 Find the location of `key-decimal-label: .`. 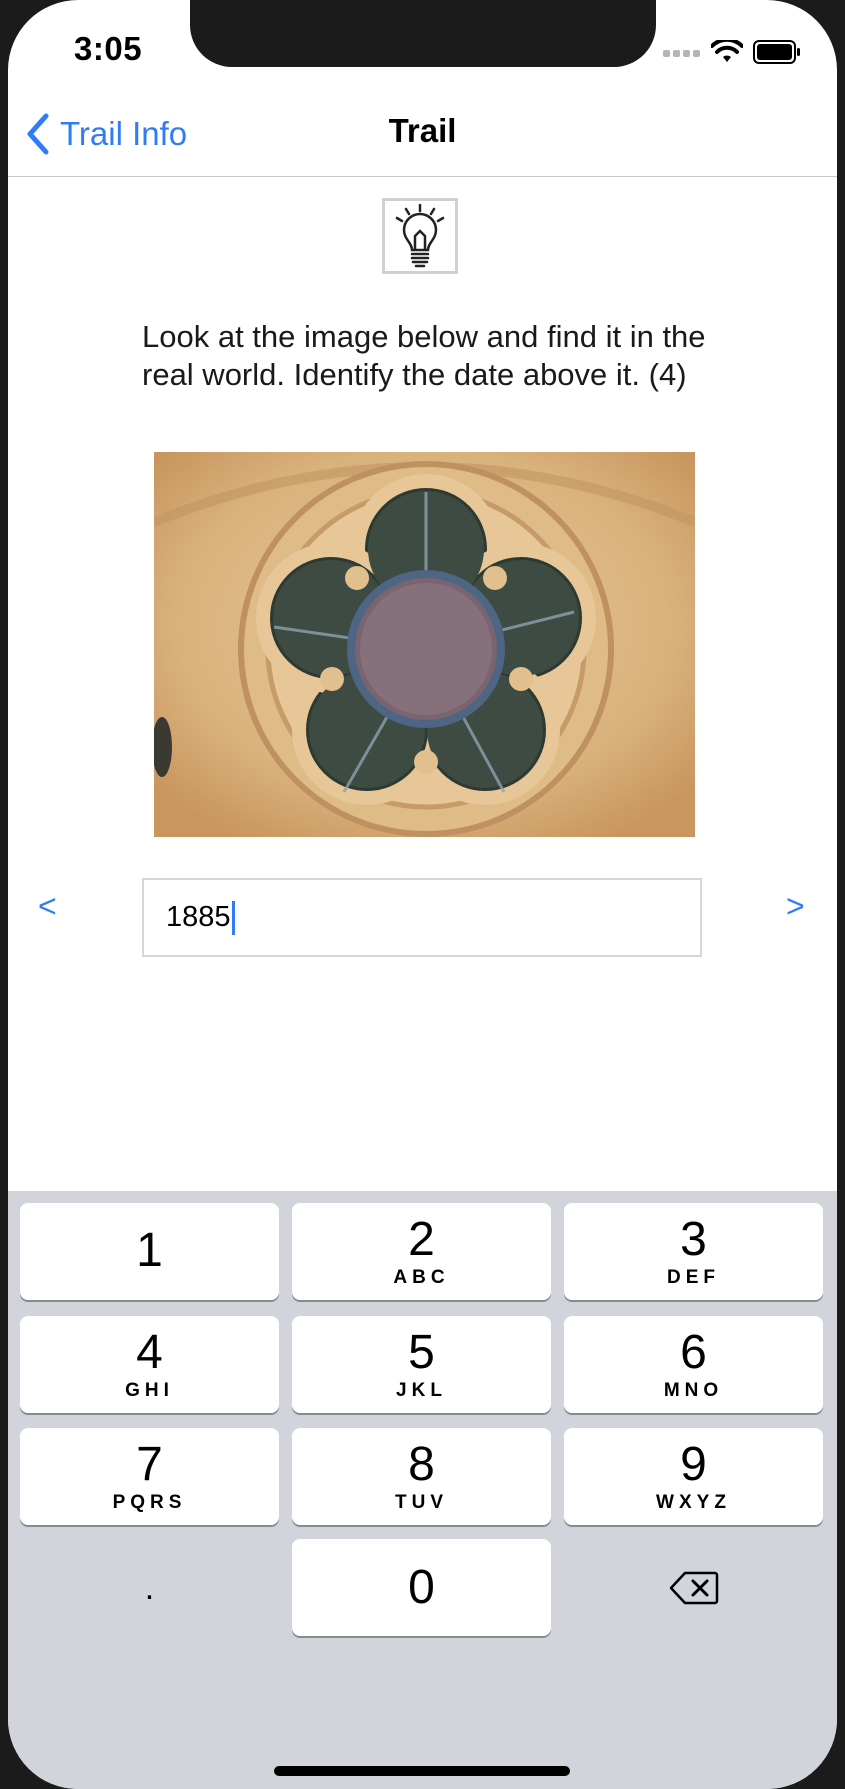

key-decimal-label: . is located at coordinates (149, 1587).